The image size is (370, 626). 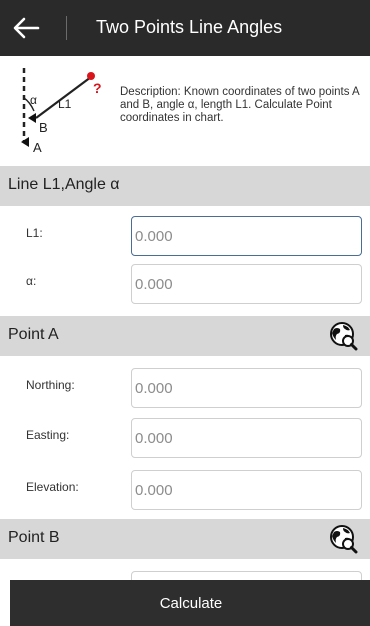 What do you see at coordinates (343, 539) in the screenshot?
I see `point-b-globe-search-icon` at bounding box center [343, 539].